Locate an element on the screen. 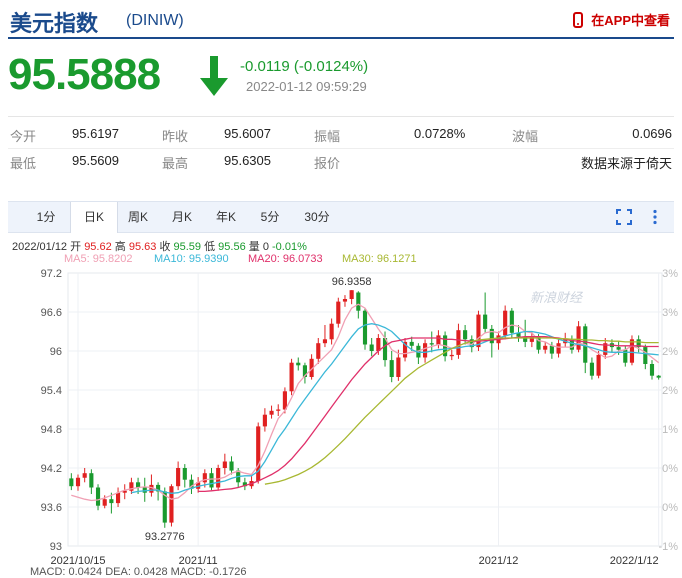  info-low-label: 低 is located at coordinates (210, 247).